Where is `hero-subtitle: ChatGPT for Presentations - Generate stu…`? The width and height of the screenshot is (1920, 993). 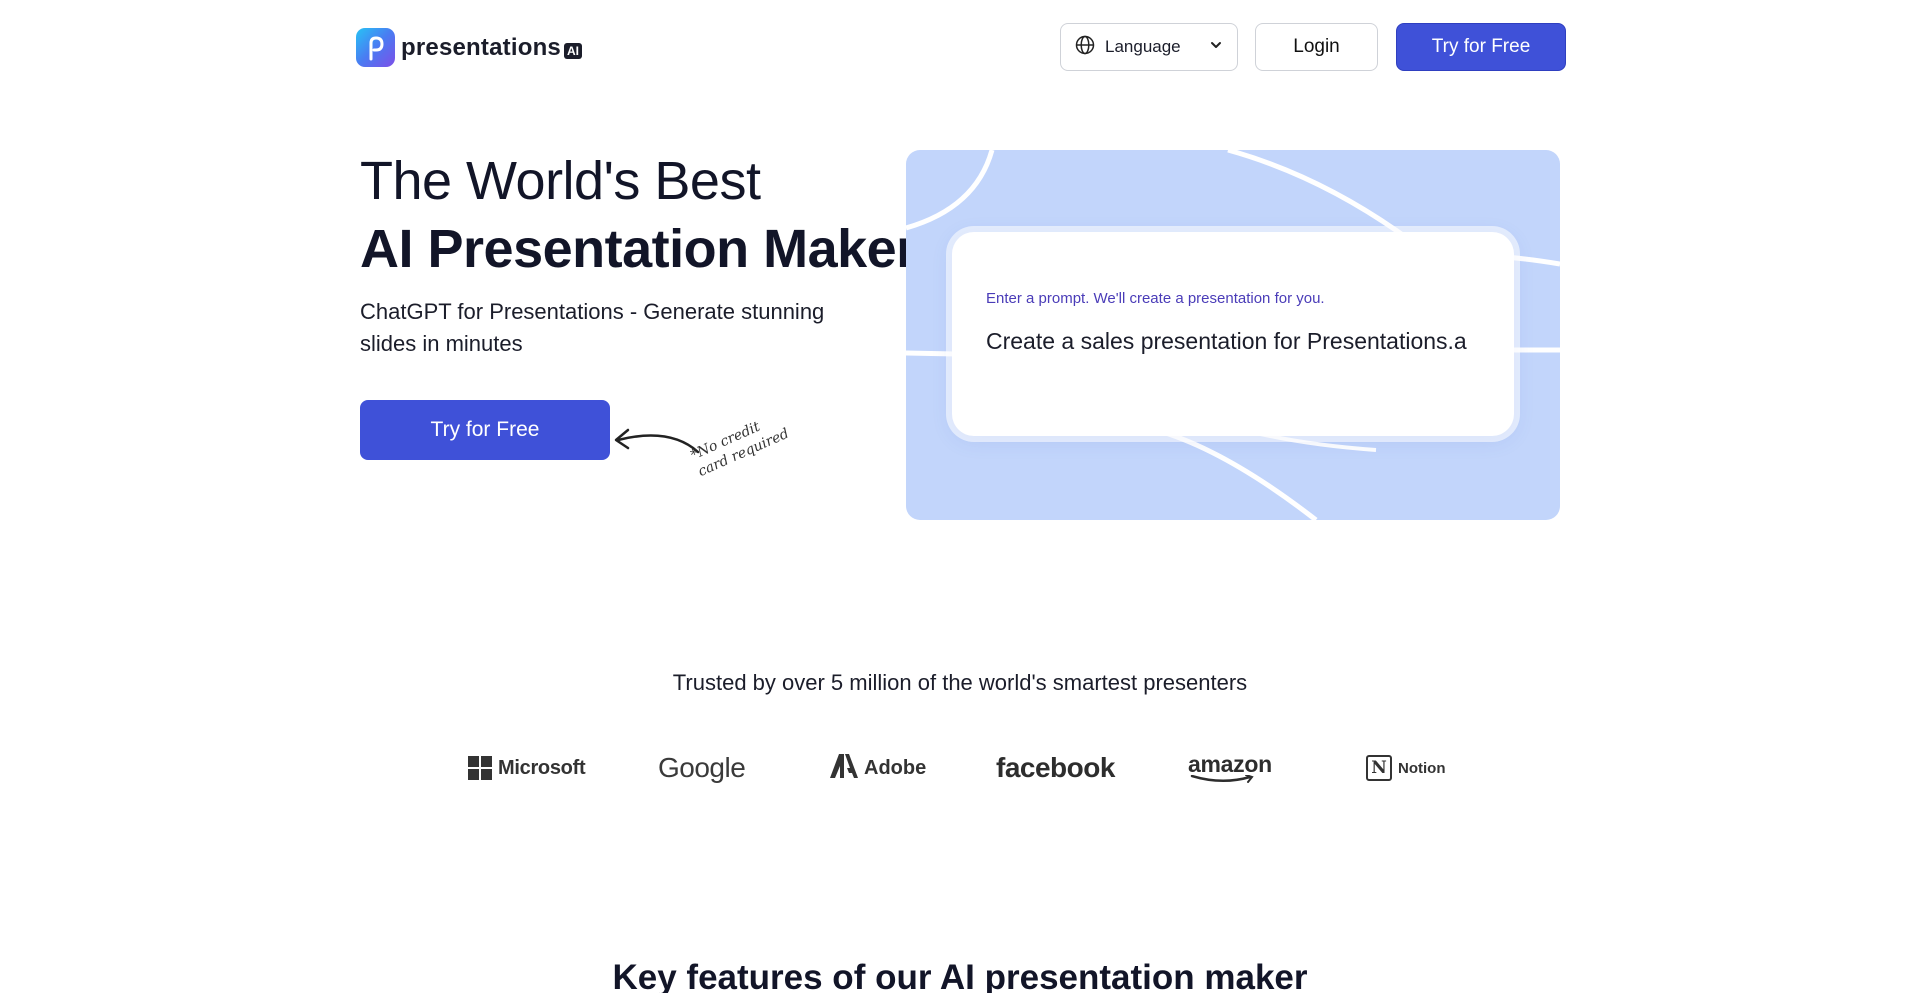 hero-subtitle: ChatGPT for Presentations - Generate stu… is located at coordinates (592, 327).